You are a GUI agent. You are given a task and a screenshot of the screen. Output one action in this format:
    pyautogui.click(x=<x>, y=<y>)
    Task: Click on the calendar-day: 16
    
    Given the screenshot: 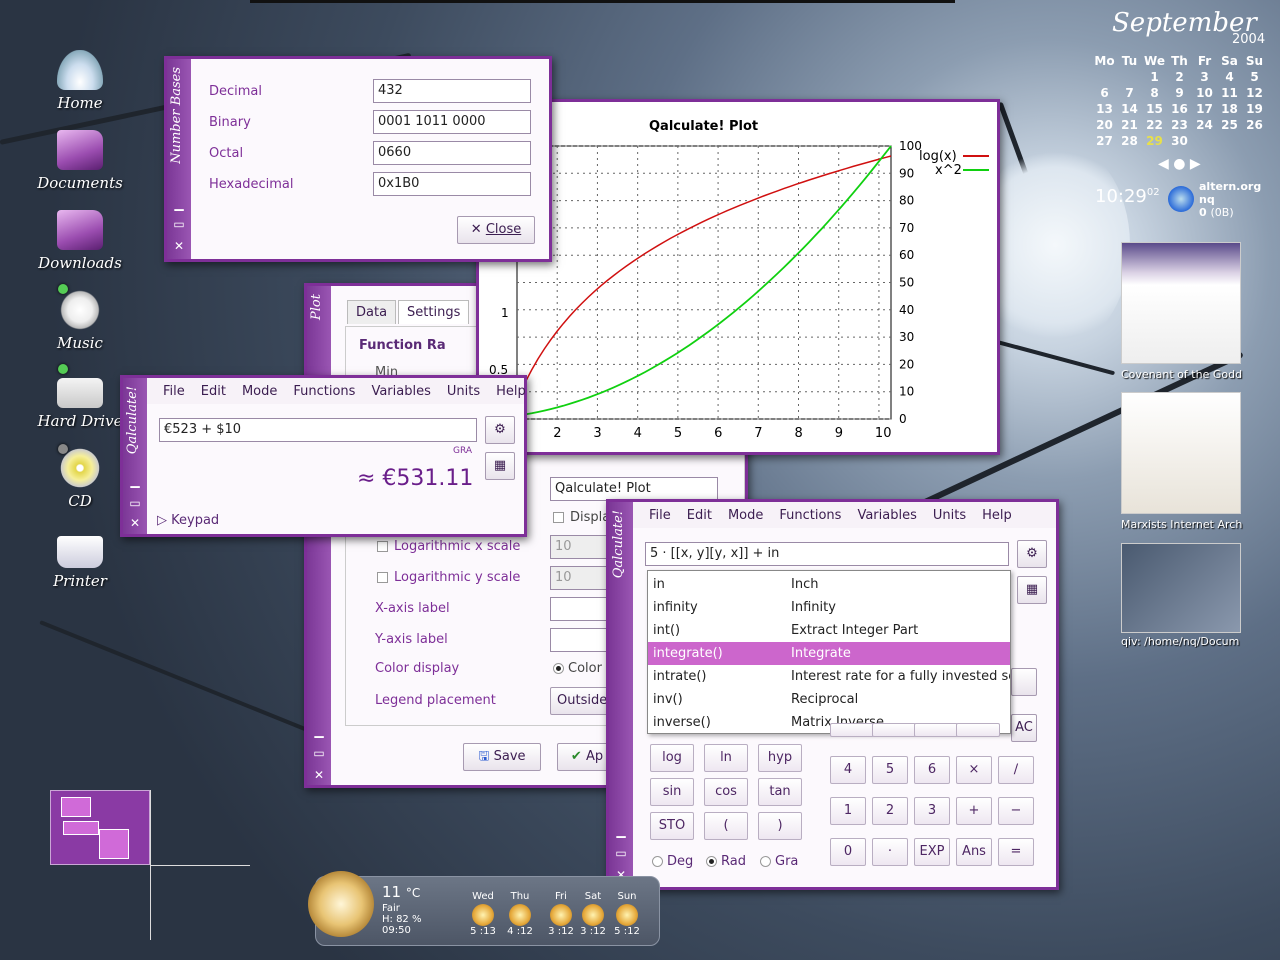 What is the action you would take?
    pyautogui.click(x=1179, y=110)
    